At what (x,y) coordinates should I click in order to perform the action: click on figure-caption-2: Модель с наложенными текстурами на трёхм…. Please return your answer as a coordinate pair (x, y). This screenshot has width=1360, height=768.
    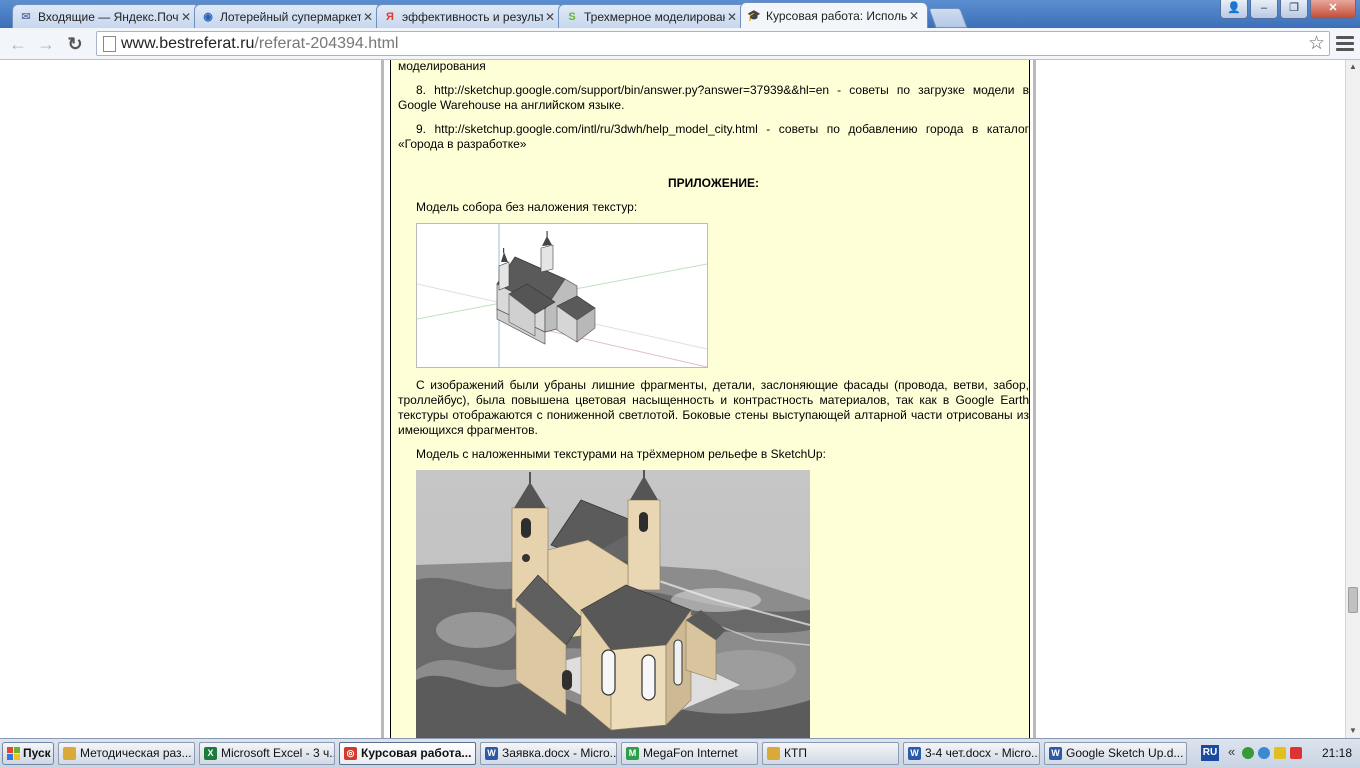
    Looking at the image, I should click on (621, 454).